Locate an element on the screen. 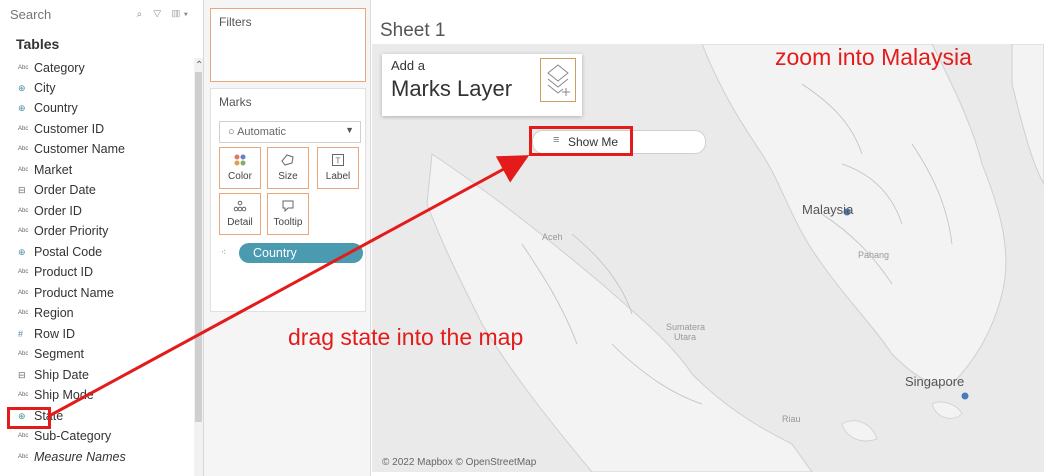 This screenshot has height=476, width=1052. annotation-zoom-malaysia: zoom into Malaysia is located at coordinates (873, 57).